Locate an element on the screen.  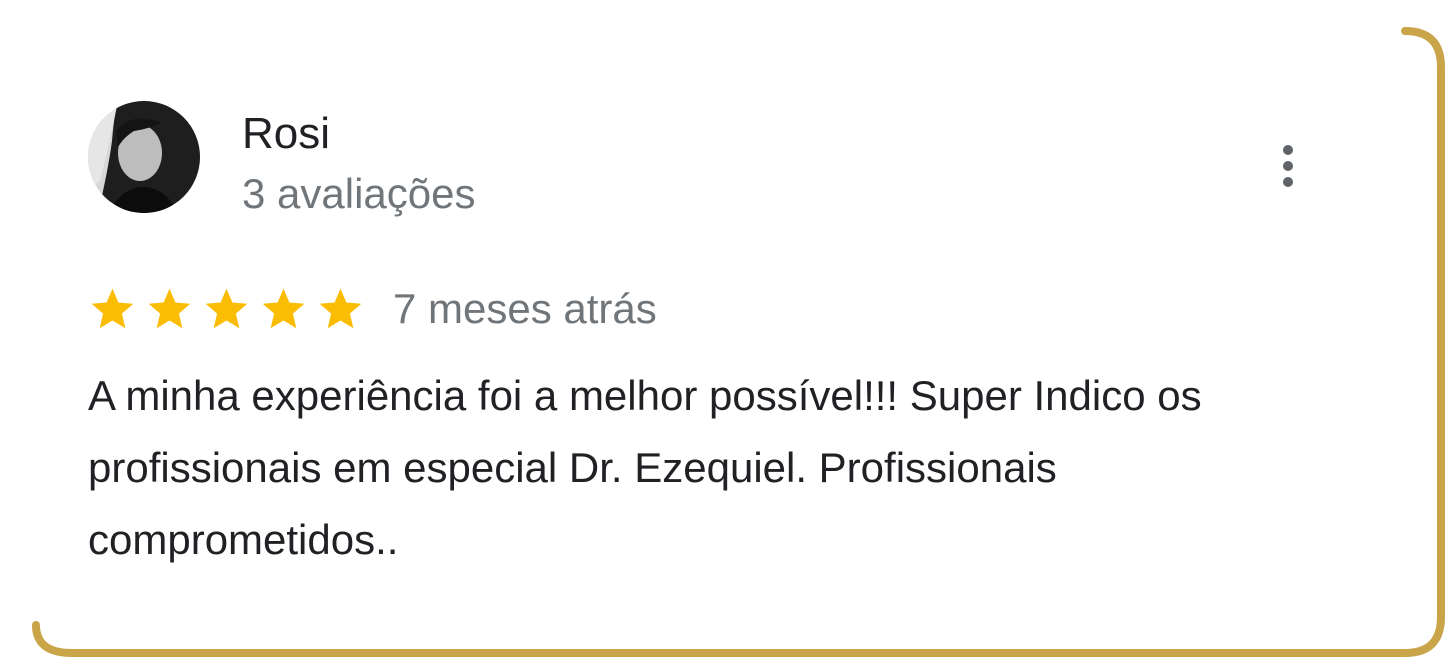
rating-row: 7 meses atrás is located at coordinates (372, 309).